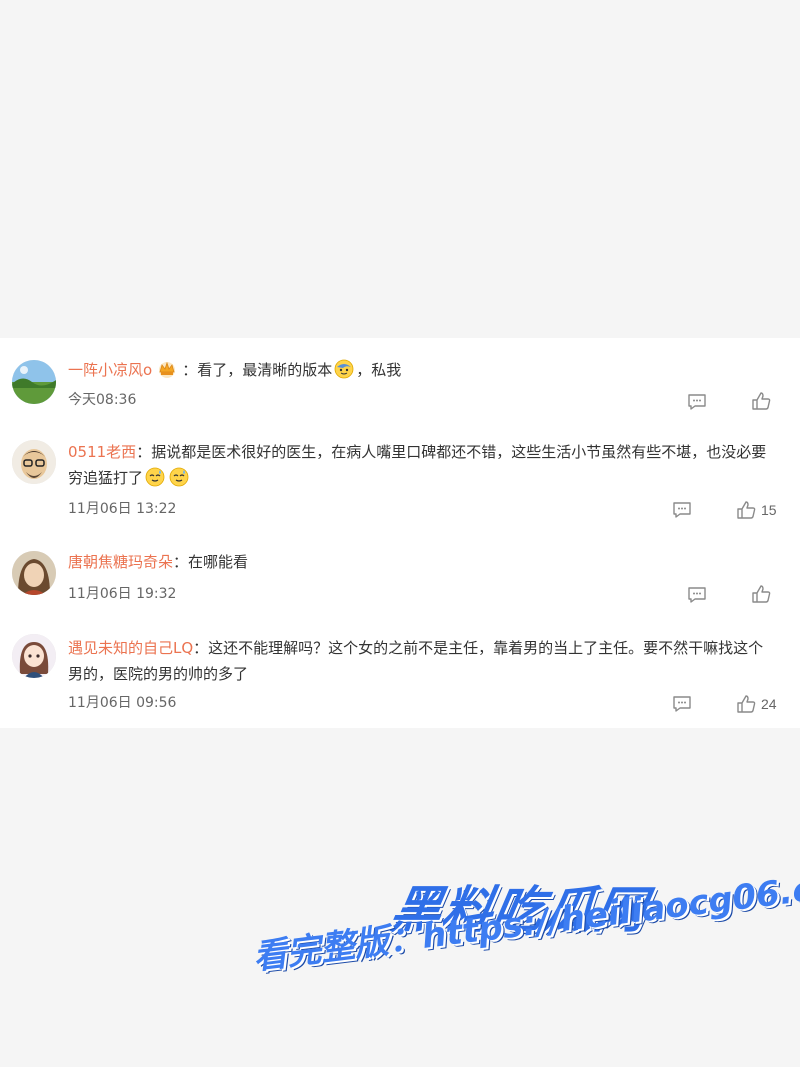  I want to click on comment-body: 一阵小凉风o ：看了，最清晰的版本 ，私我, so click(414, 370).